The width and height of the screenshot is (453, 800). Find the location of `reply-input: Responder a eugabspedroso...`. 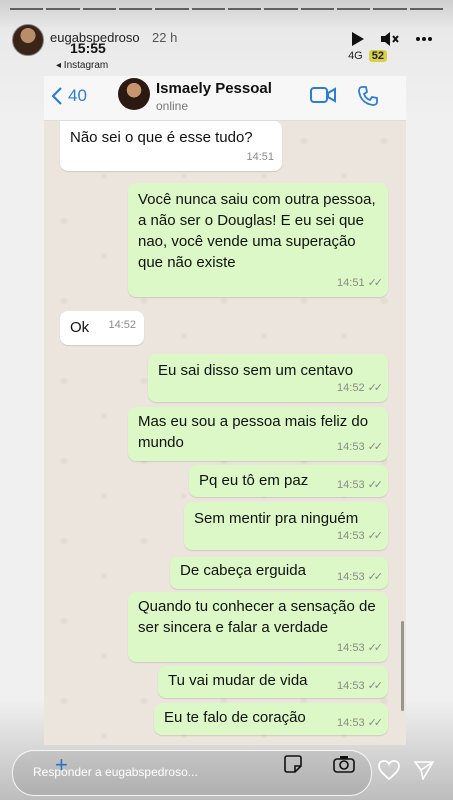

reply-input: Responder a eugabspedroso... is located at coordinates (192, 773).